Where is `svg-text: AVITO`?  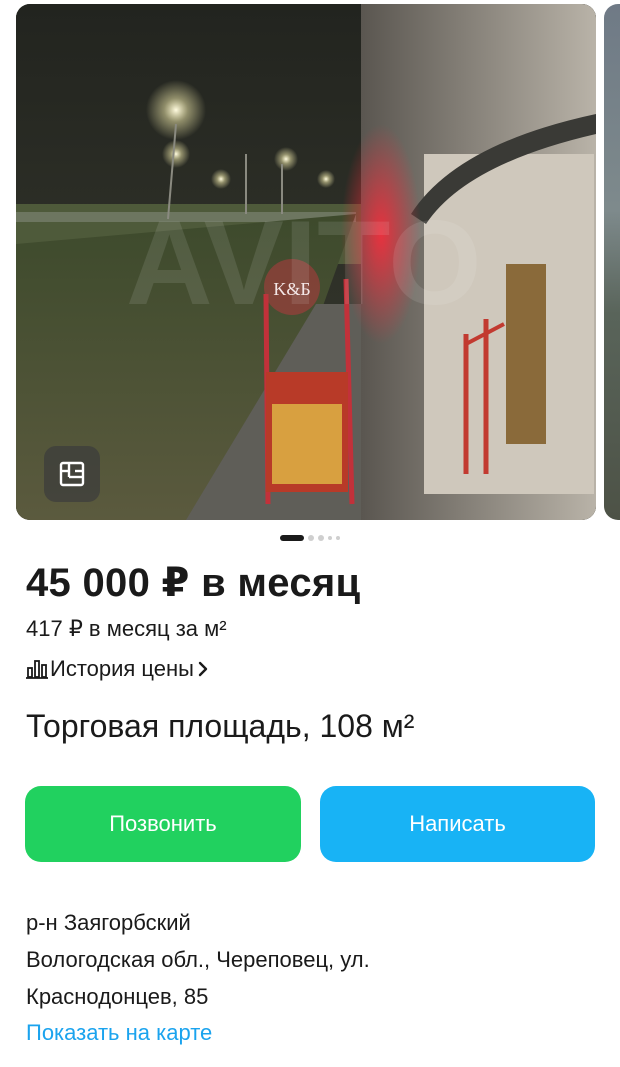 svg-text: AVITO is located at coordinates (304, 263).